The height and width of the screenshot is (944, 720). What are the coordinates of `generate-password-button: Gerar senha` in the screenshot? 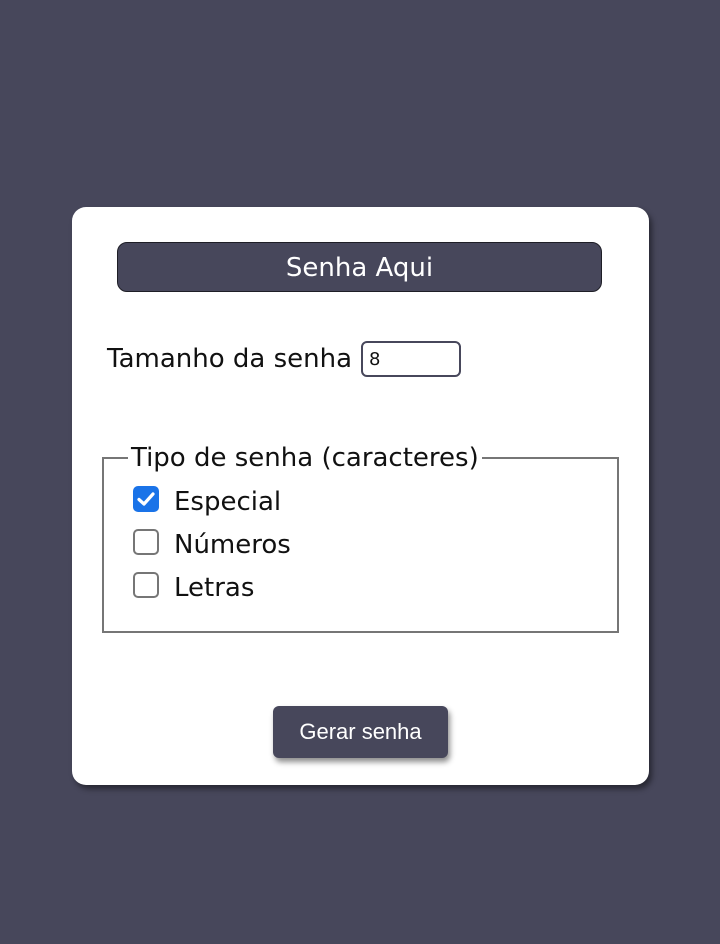 It's located at (360, 732).